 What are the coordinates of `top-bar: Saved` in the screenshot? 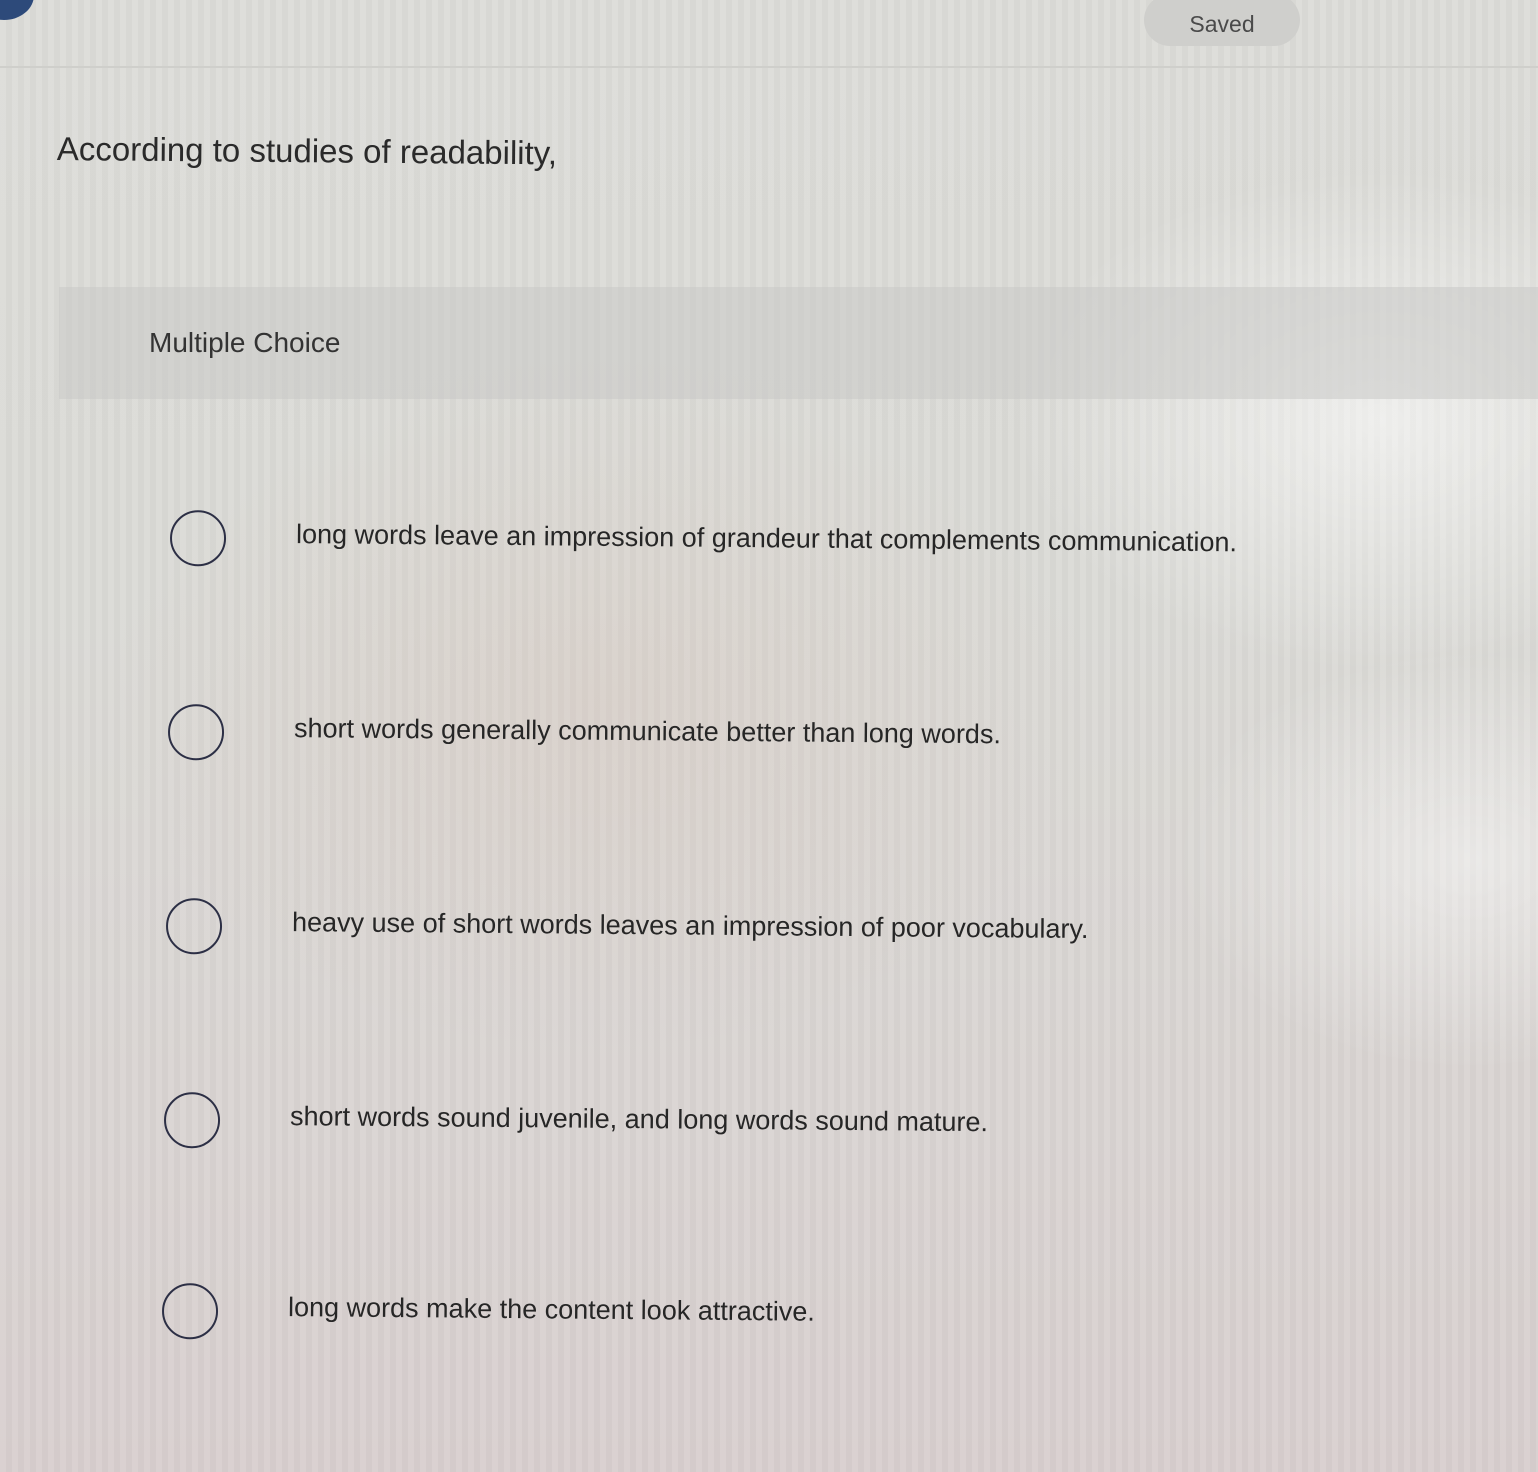 It's located at (769, 34).